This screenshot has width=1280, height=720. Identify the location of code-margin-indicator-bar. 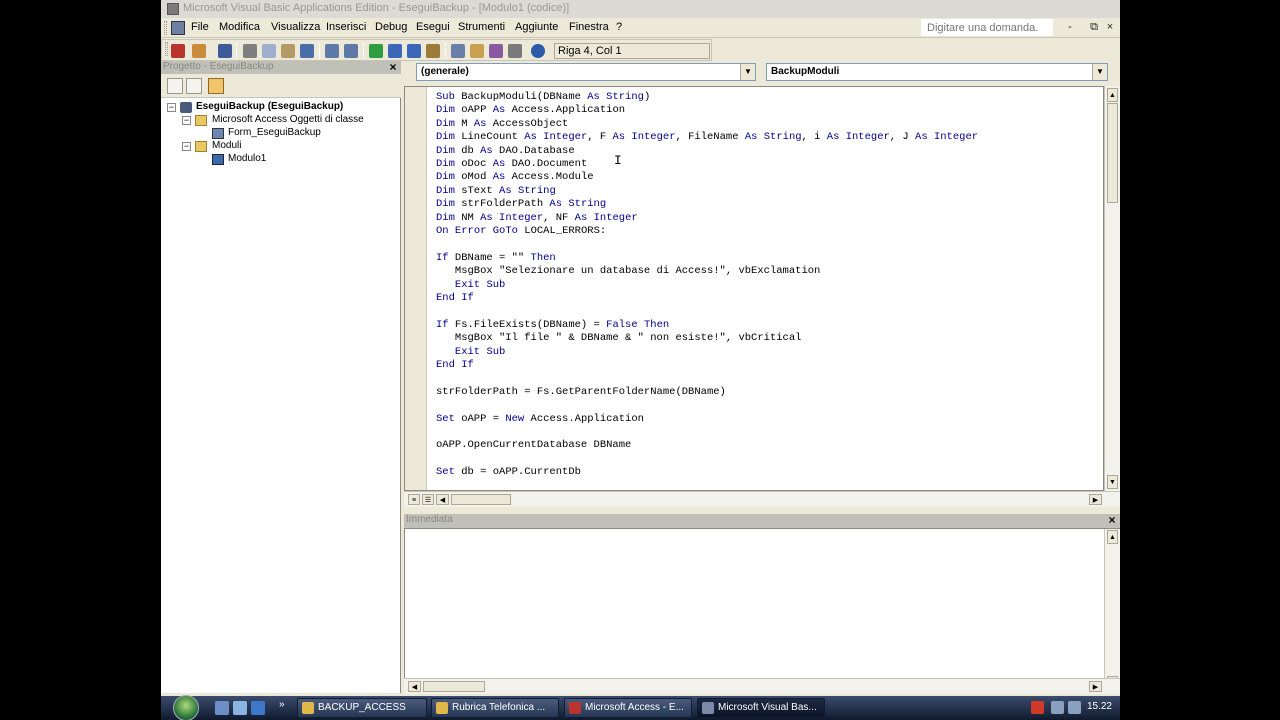
(416, 288).